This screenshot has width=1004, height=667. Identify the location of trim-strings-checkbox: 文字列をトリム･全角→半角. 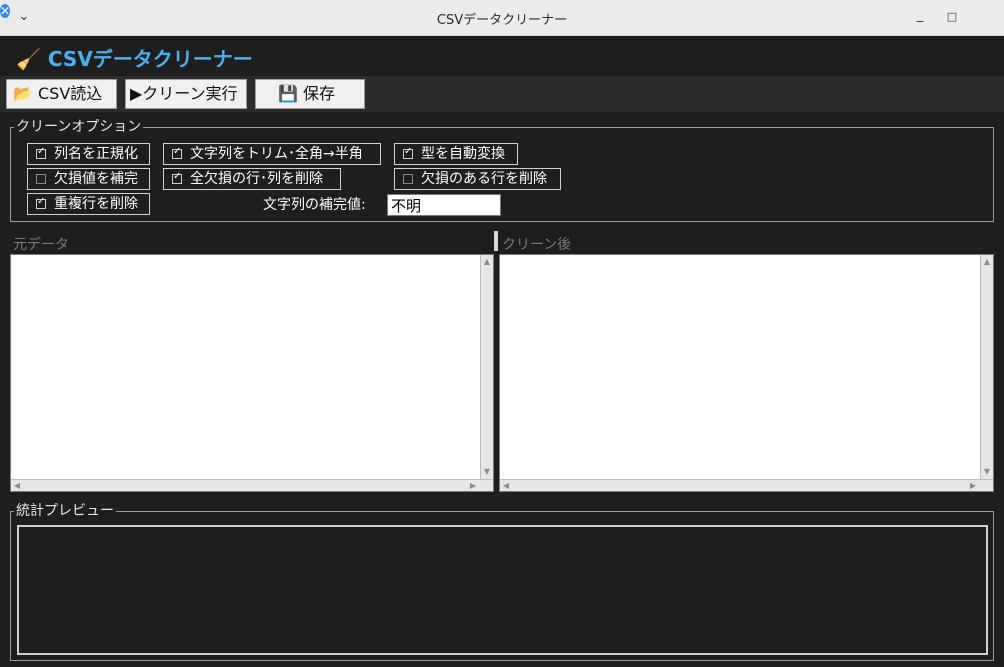
(272, 154).